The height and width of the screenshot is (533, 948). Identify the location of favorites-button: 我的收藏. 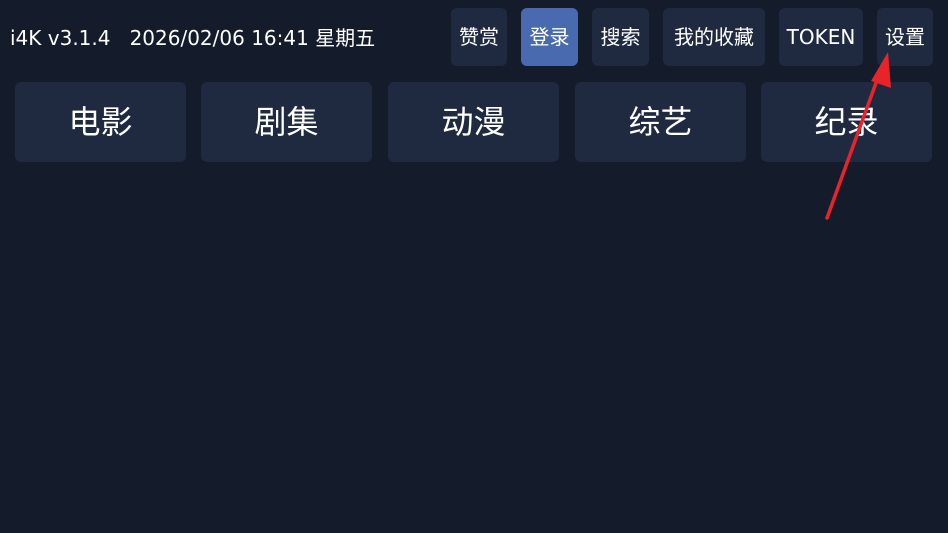
(714, 37).